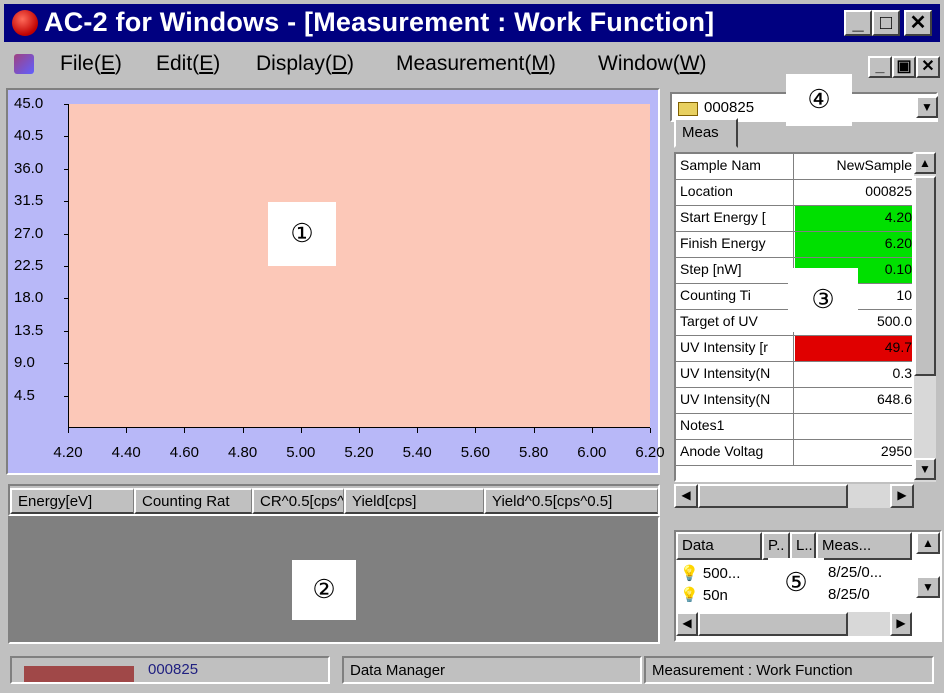  Describe the element at coordinates (853, 374) in the screenshot. I see `property-value: 0.3` at that location.